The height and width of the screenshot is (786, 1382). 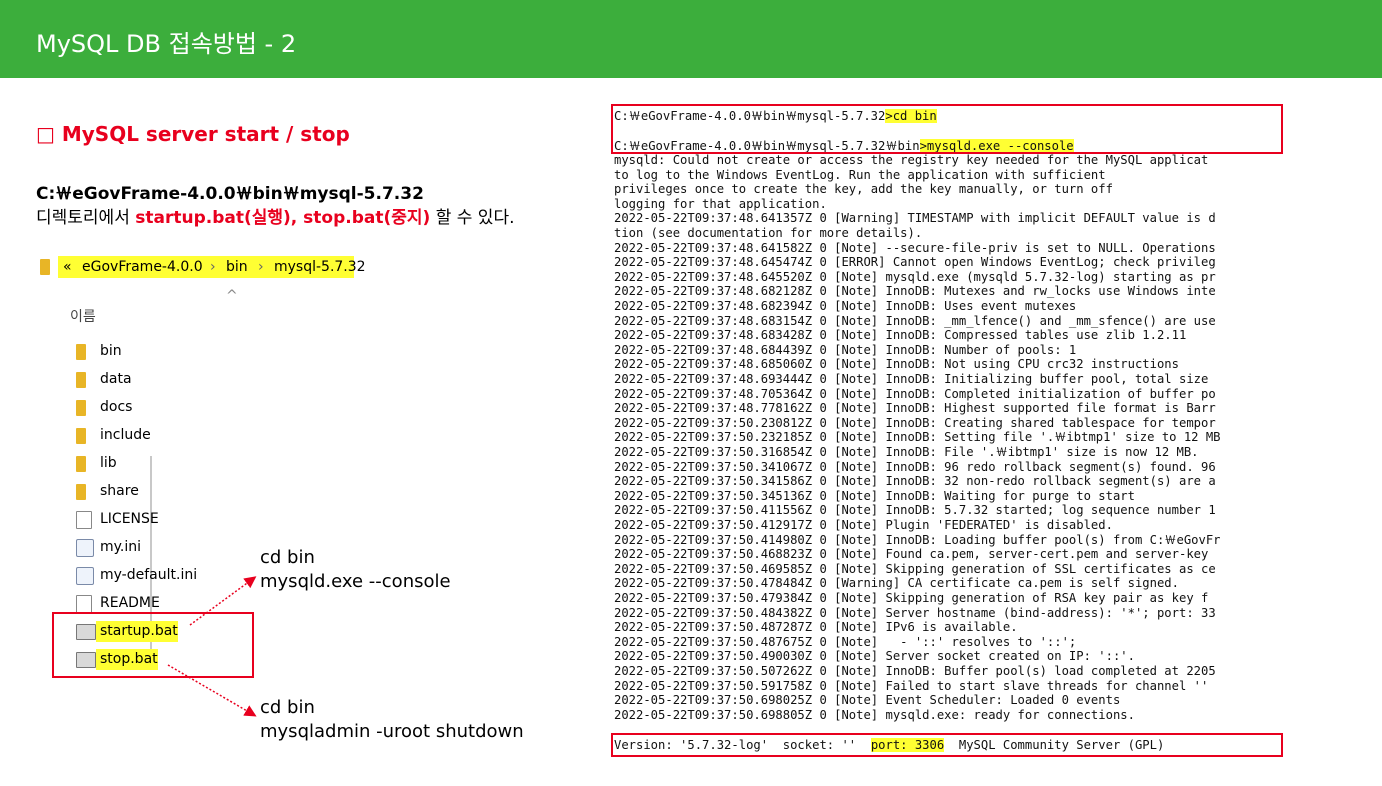 I want to click on start-annotation-line1: cd bin, so click(x=287, y=557).